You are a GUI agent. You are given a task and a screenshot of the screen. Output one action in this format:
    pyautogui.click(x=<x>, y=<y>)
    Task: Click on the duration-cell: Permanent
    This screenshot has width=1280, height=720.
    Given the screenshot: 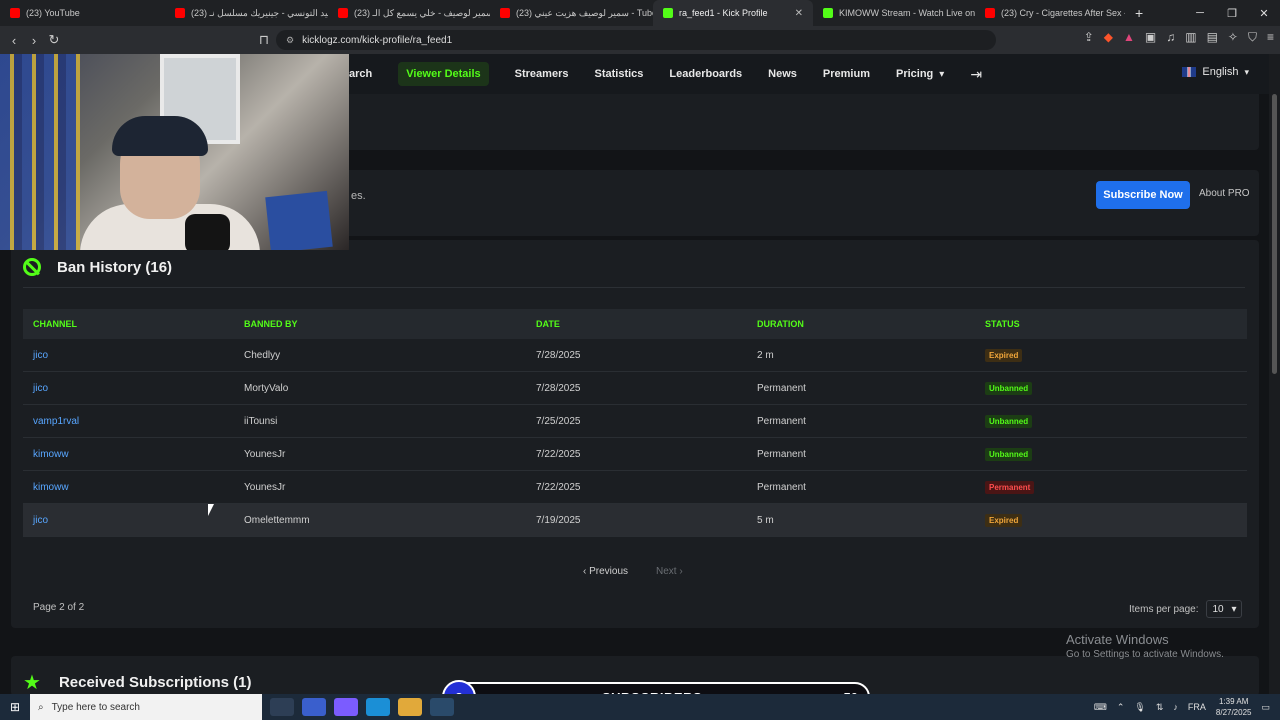 What is the action you would take?
    pyautogui.click(x=781, y=454)
    